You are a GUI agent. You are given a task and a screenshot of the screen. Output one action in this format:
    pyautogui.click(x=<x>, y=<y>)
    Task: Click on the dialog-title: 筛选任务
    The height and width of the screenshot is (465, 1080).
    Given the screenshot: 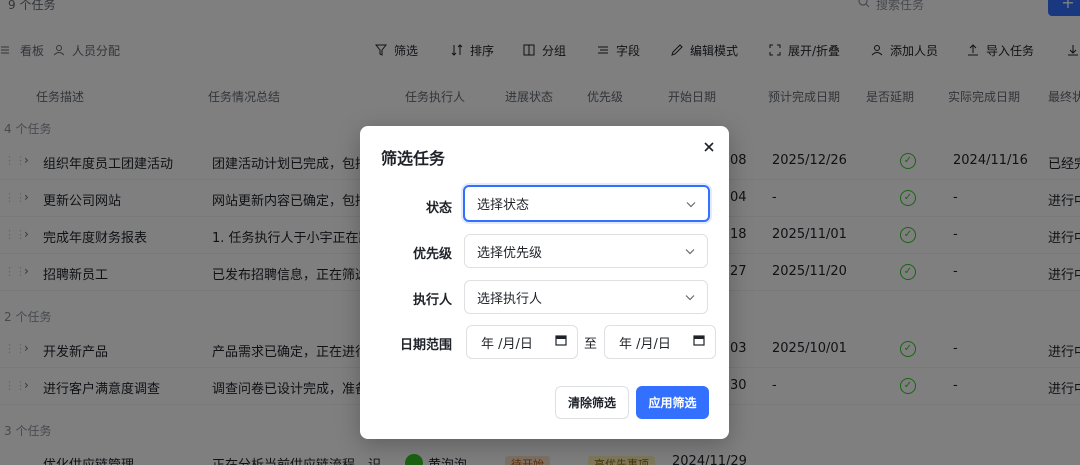 What is the action you would take?
    pyautogui.click(x=413, y=158)
    